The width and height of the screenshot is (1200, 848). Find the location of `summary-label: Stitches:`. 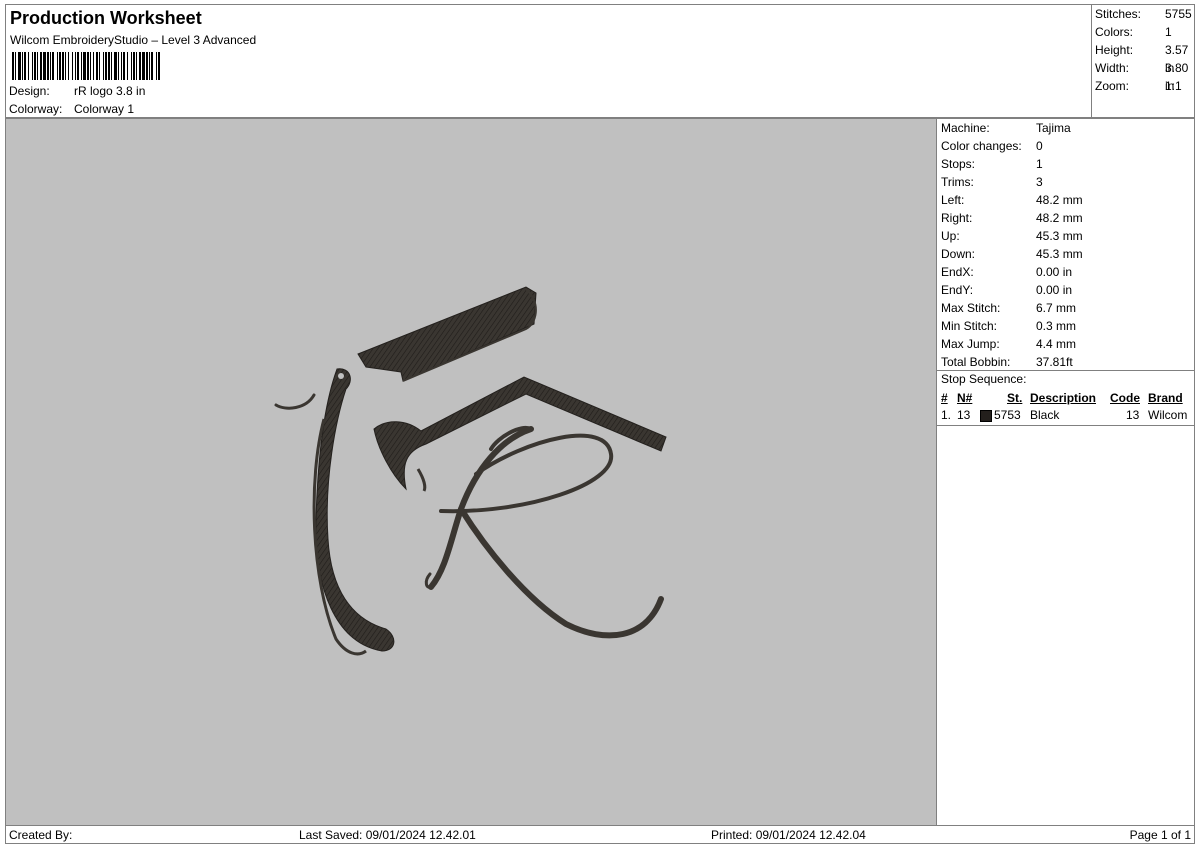

summary-label: Stitches: is located at coordinates (1118, 14).